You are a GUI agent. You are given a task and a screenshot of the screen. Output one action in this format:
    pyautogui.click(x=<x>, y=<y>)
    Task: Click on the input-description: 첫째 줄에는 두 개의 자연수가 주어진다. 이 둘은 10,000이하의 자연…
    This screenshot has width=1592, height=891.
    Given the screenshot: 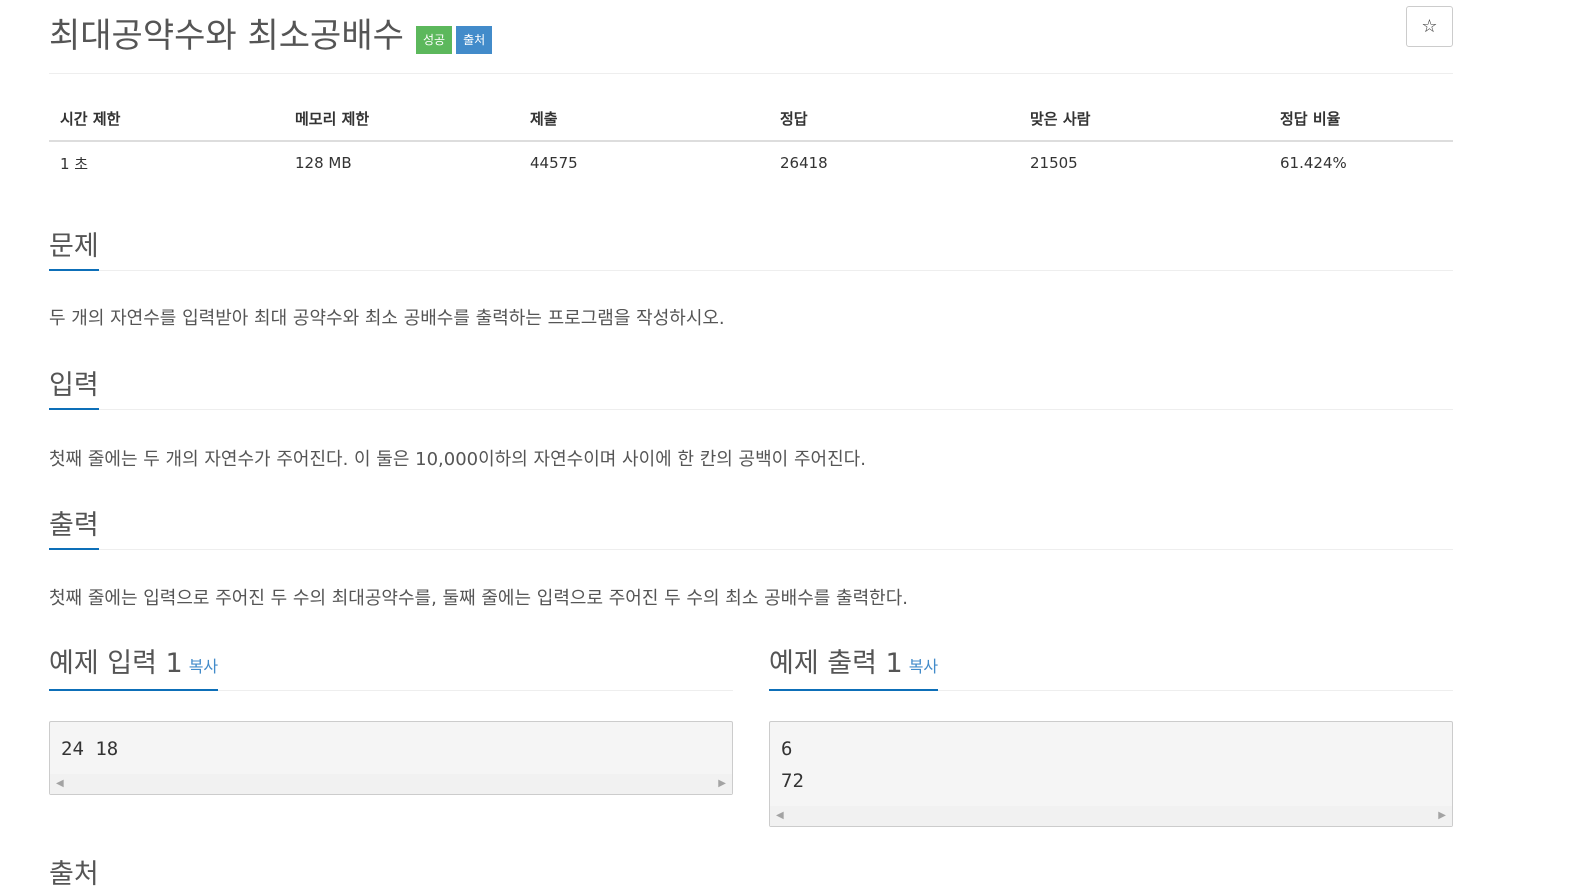 What is the action you would take?
    pyautogui.click(x=457, y=459)
    